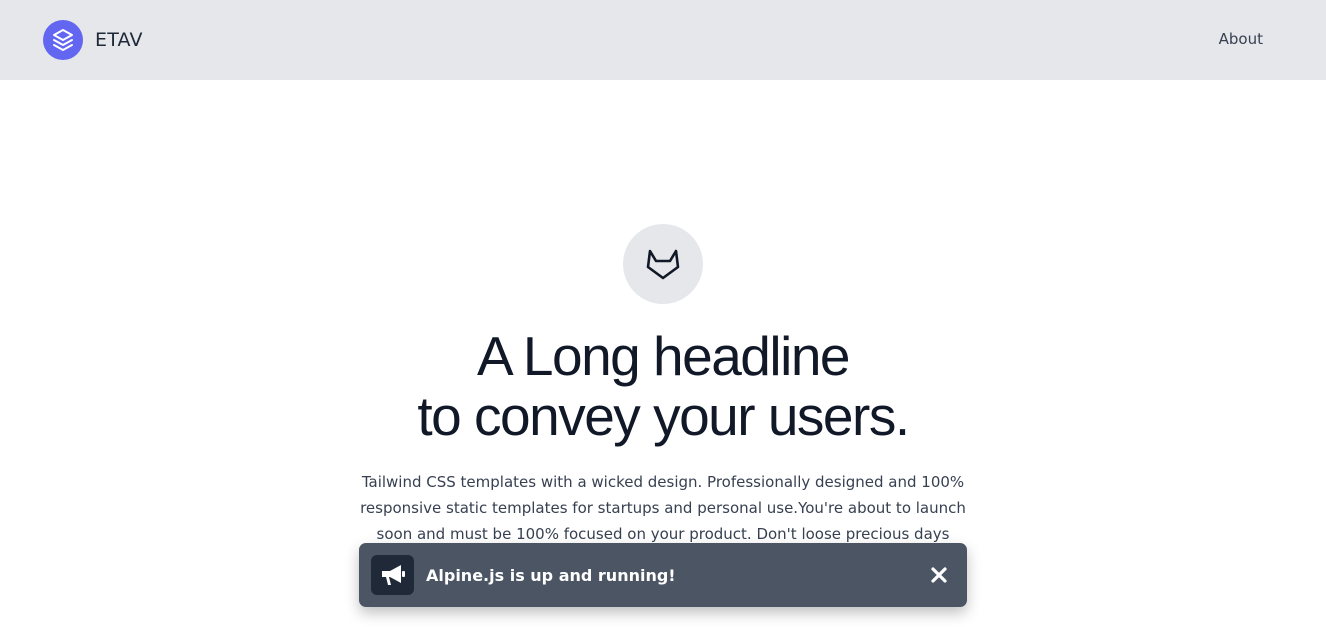 The width and height of the screenshot is (1326, 627). What do you see at coordinates (663, 416) in the screenshot?
I see `headline-line-2: to convey your users.` at bounding box center [663, 416].